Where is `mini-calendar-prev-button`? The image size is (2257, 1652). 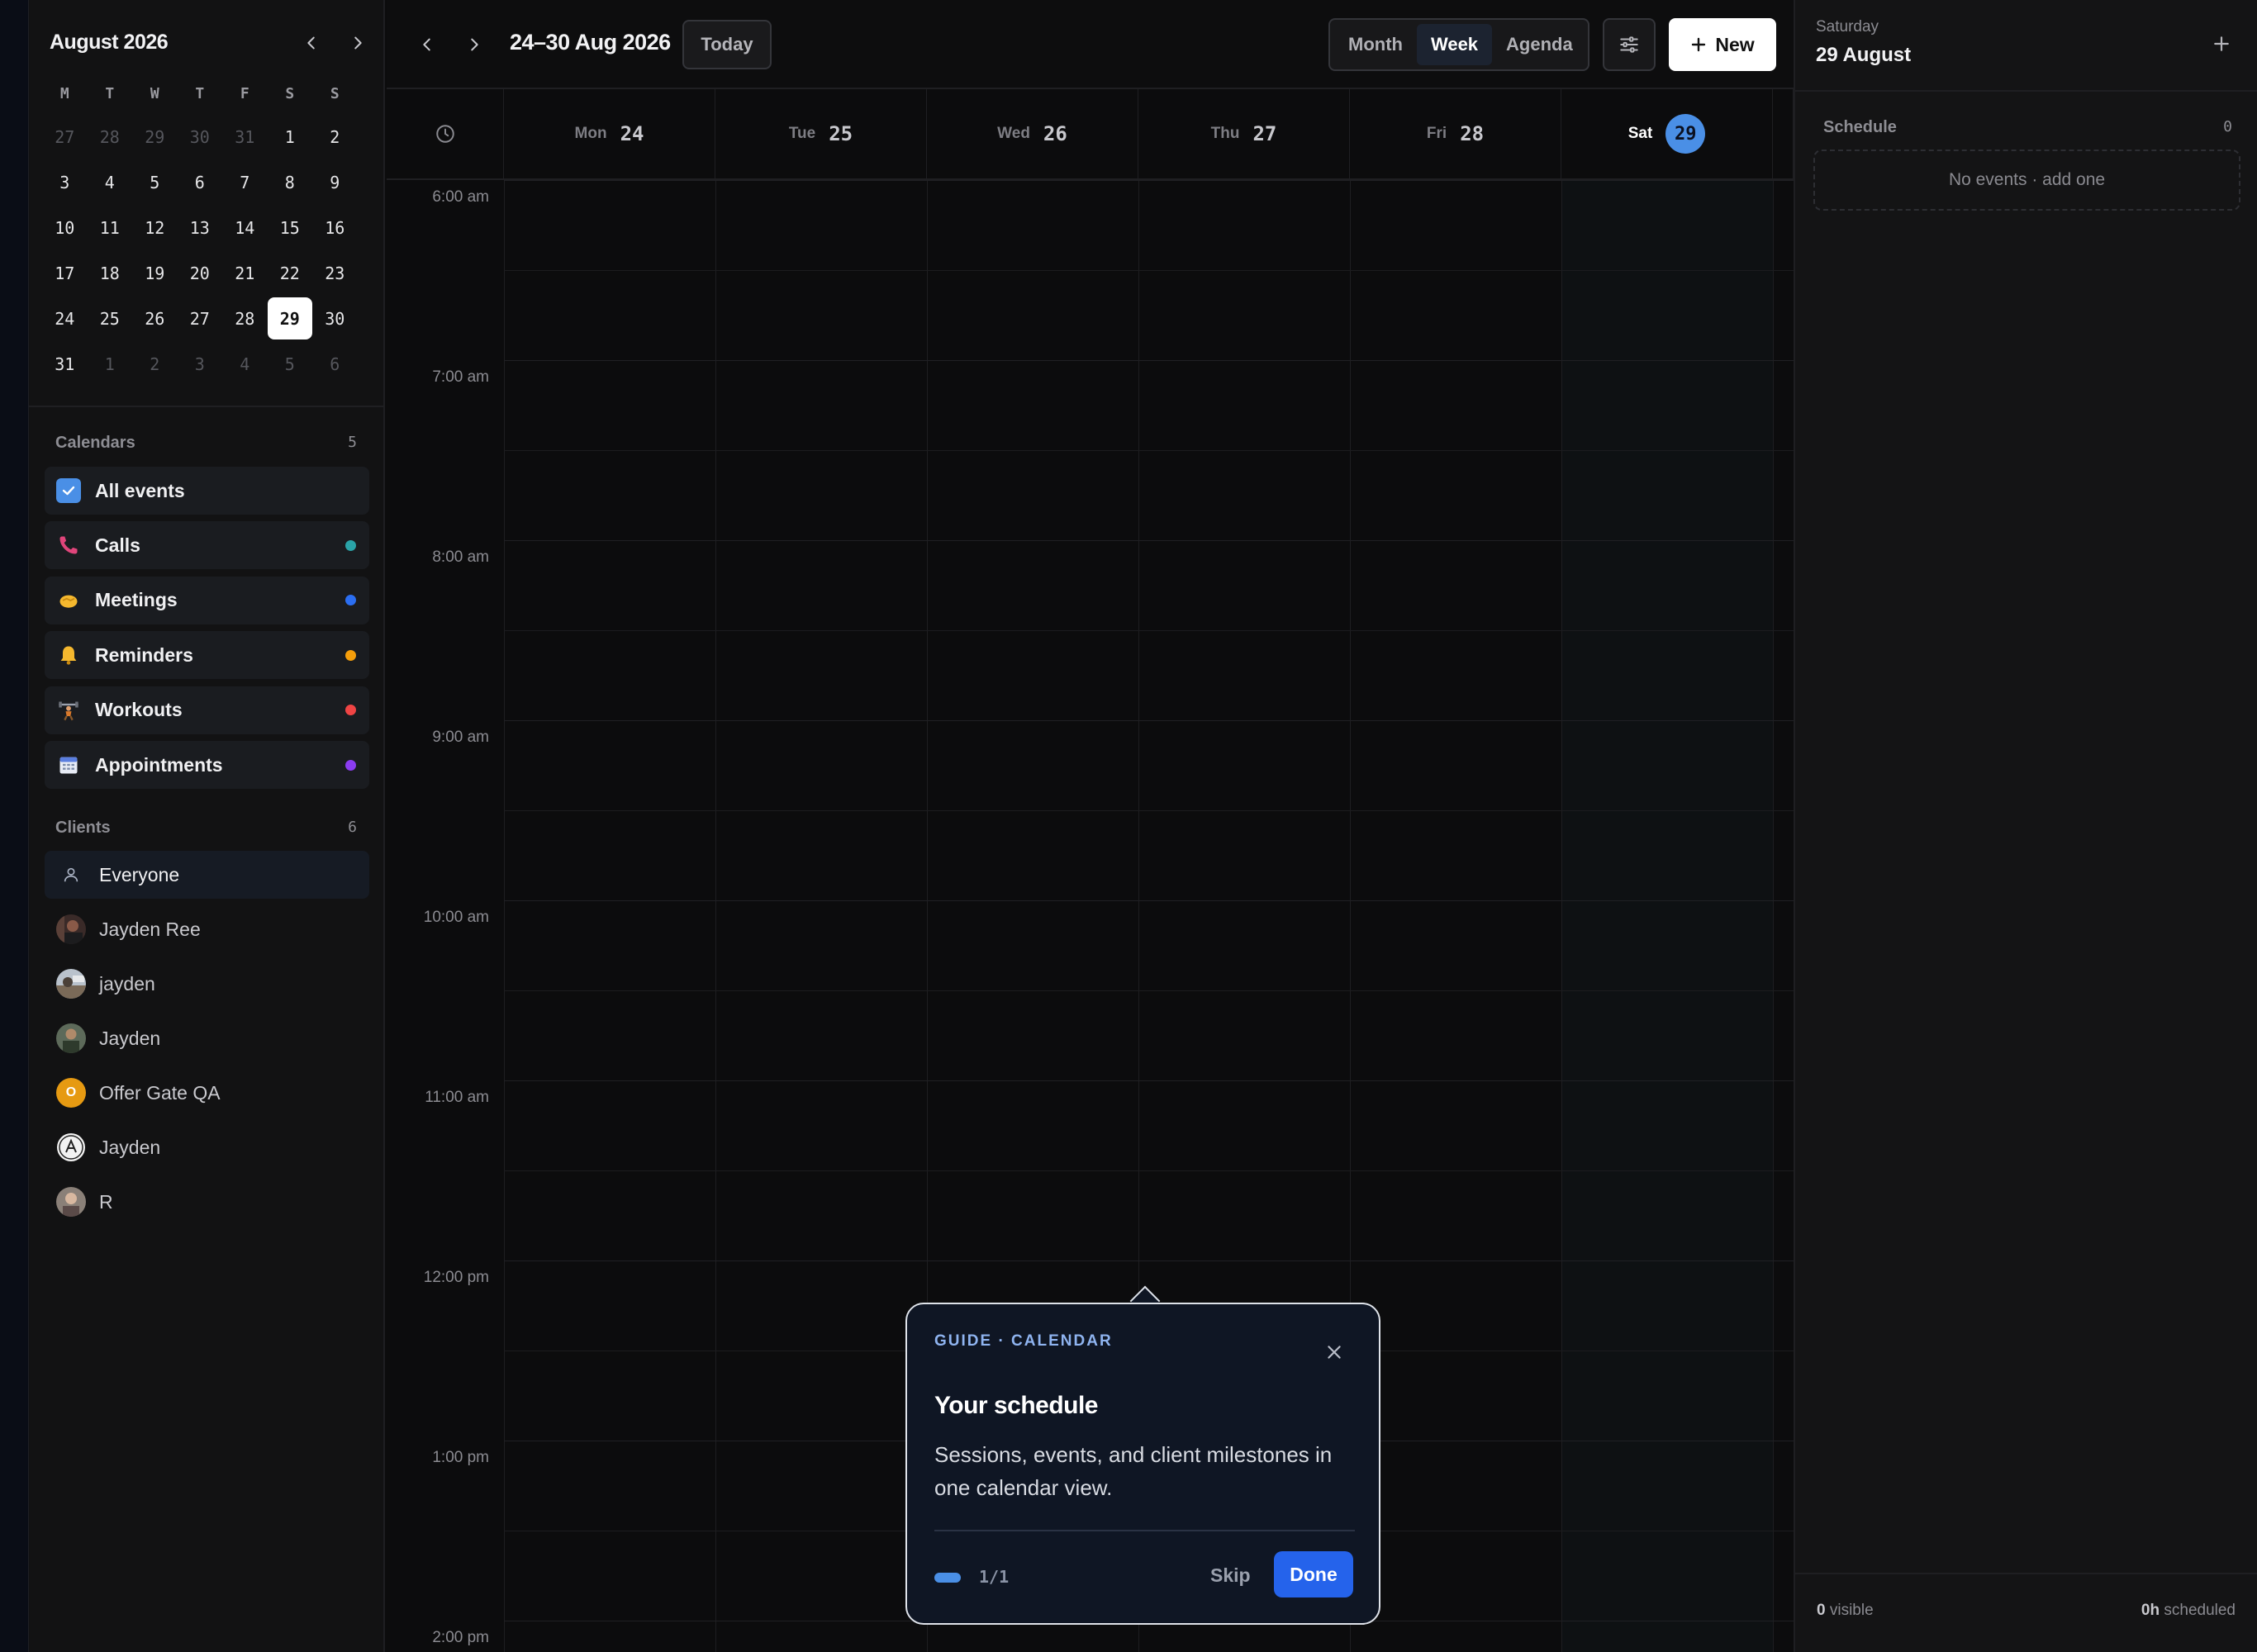
mini-calendar-prev-button is located at coordinates (311, 42).